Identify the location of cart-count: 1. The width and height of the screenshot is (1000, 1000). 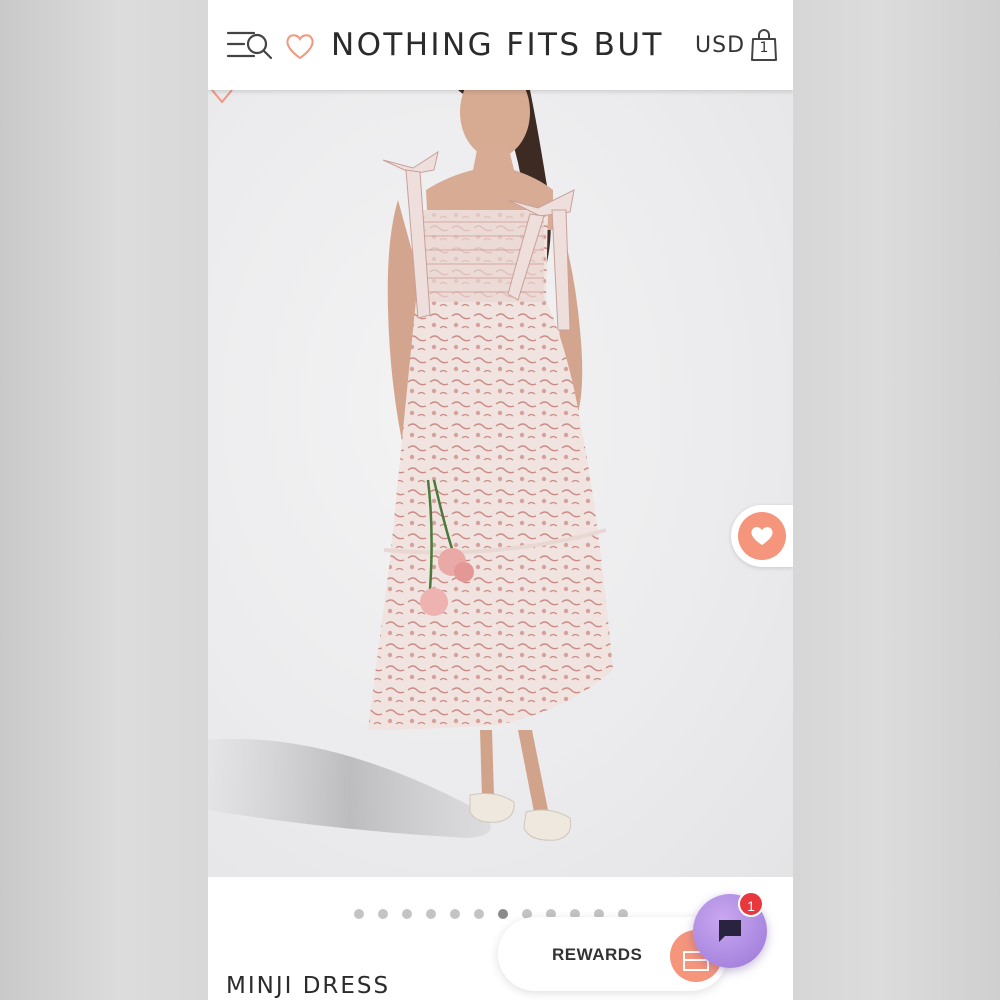
(764, 48).